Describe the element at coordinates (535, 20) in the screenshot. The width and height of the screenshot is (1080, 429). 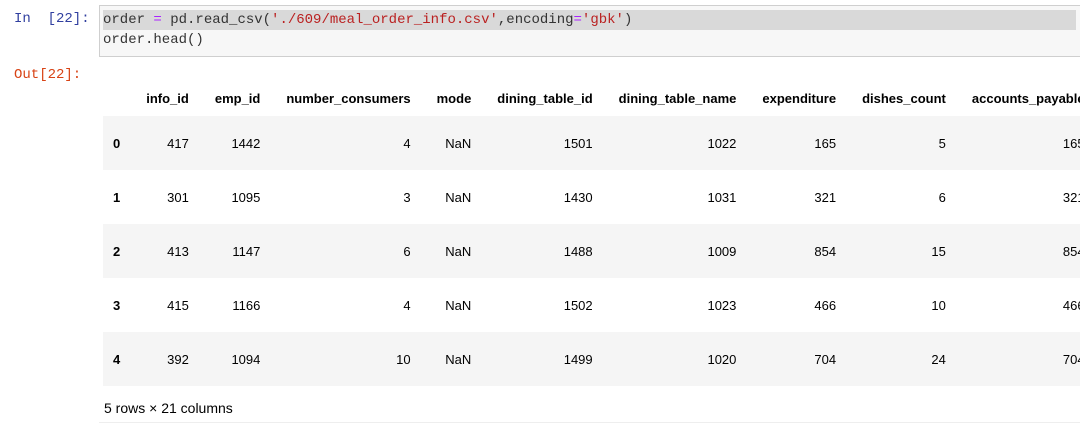
I see `code-token: ,encoding` at that location.